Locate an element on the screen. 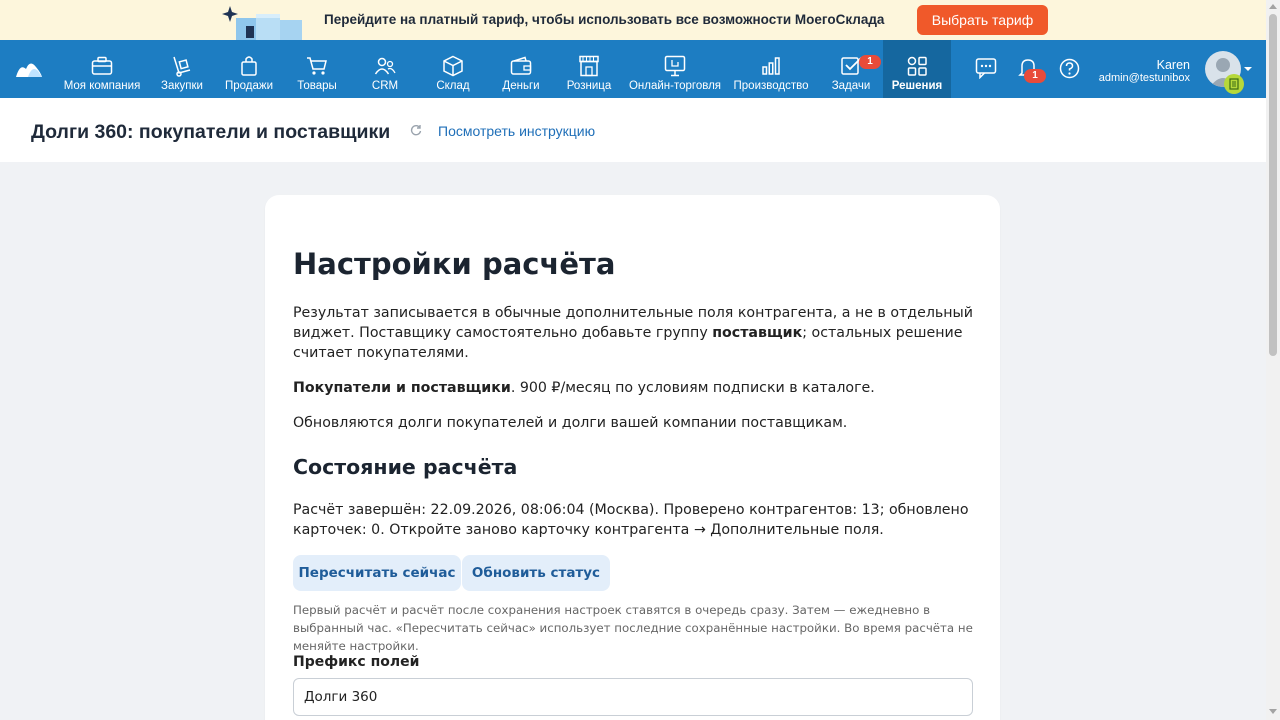 Image resolution: width=1280 pixels, height=720 pixels. nav-item-solutions: Решения is located at coordinates (917, 69).